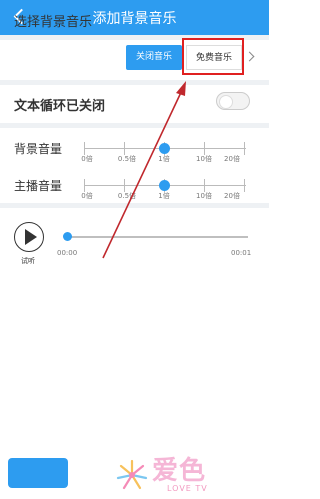 The height and width of the screenshot is (499, 320). Describe the element at coordinates (187, 488) in the screenshot. I see `watermark-subtext: LOVE TV` at that location.